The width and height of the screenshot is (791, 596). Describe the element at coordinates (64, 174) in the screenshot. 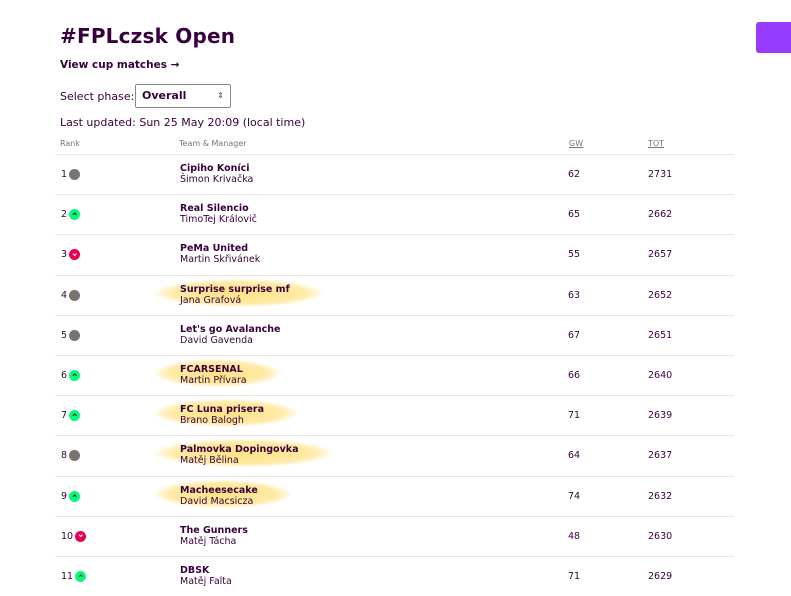

I see `rank-number: 1` at that location.